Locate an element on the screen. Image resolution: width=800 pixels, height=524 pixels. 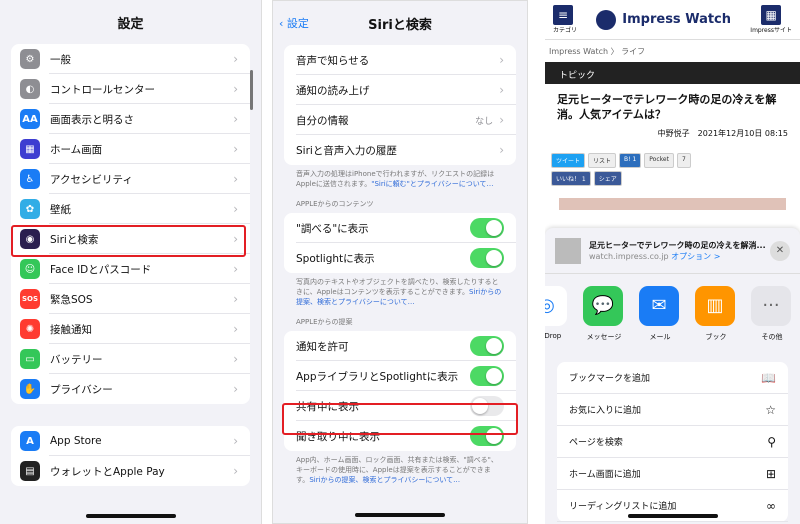
settings-item: Spotlightに表示 is located at coordinates (400, 258).